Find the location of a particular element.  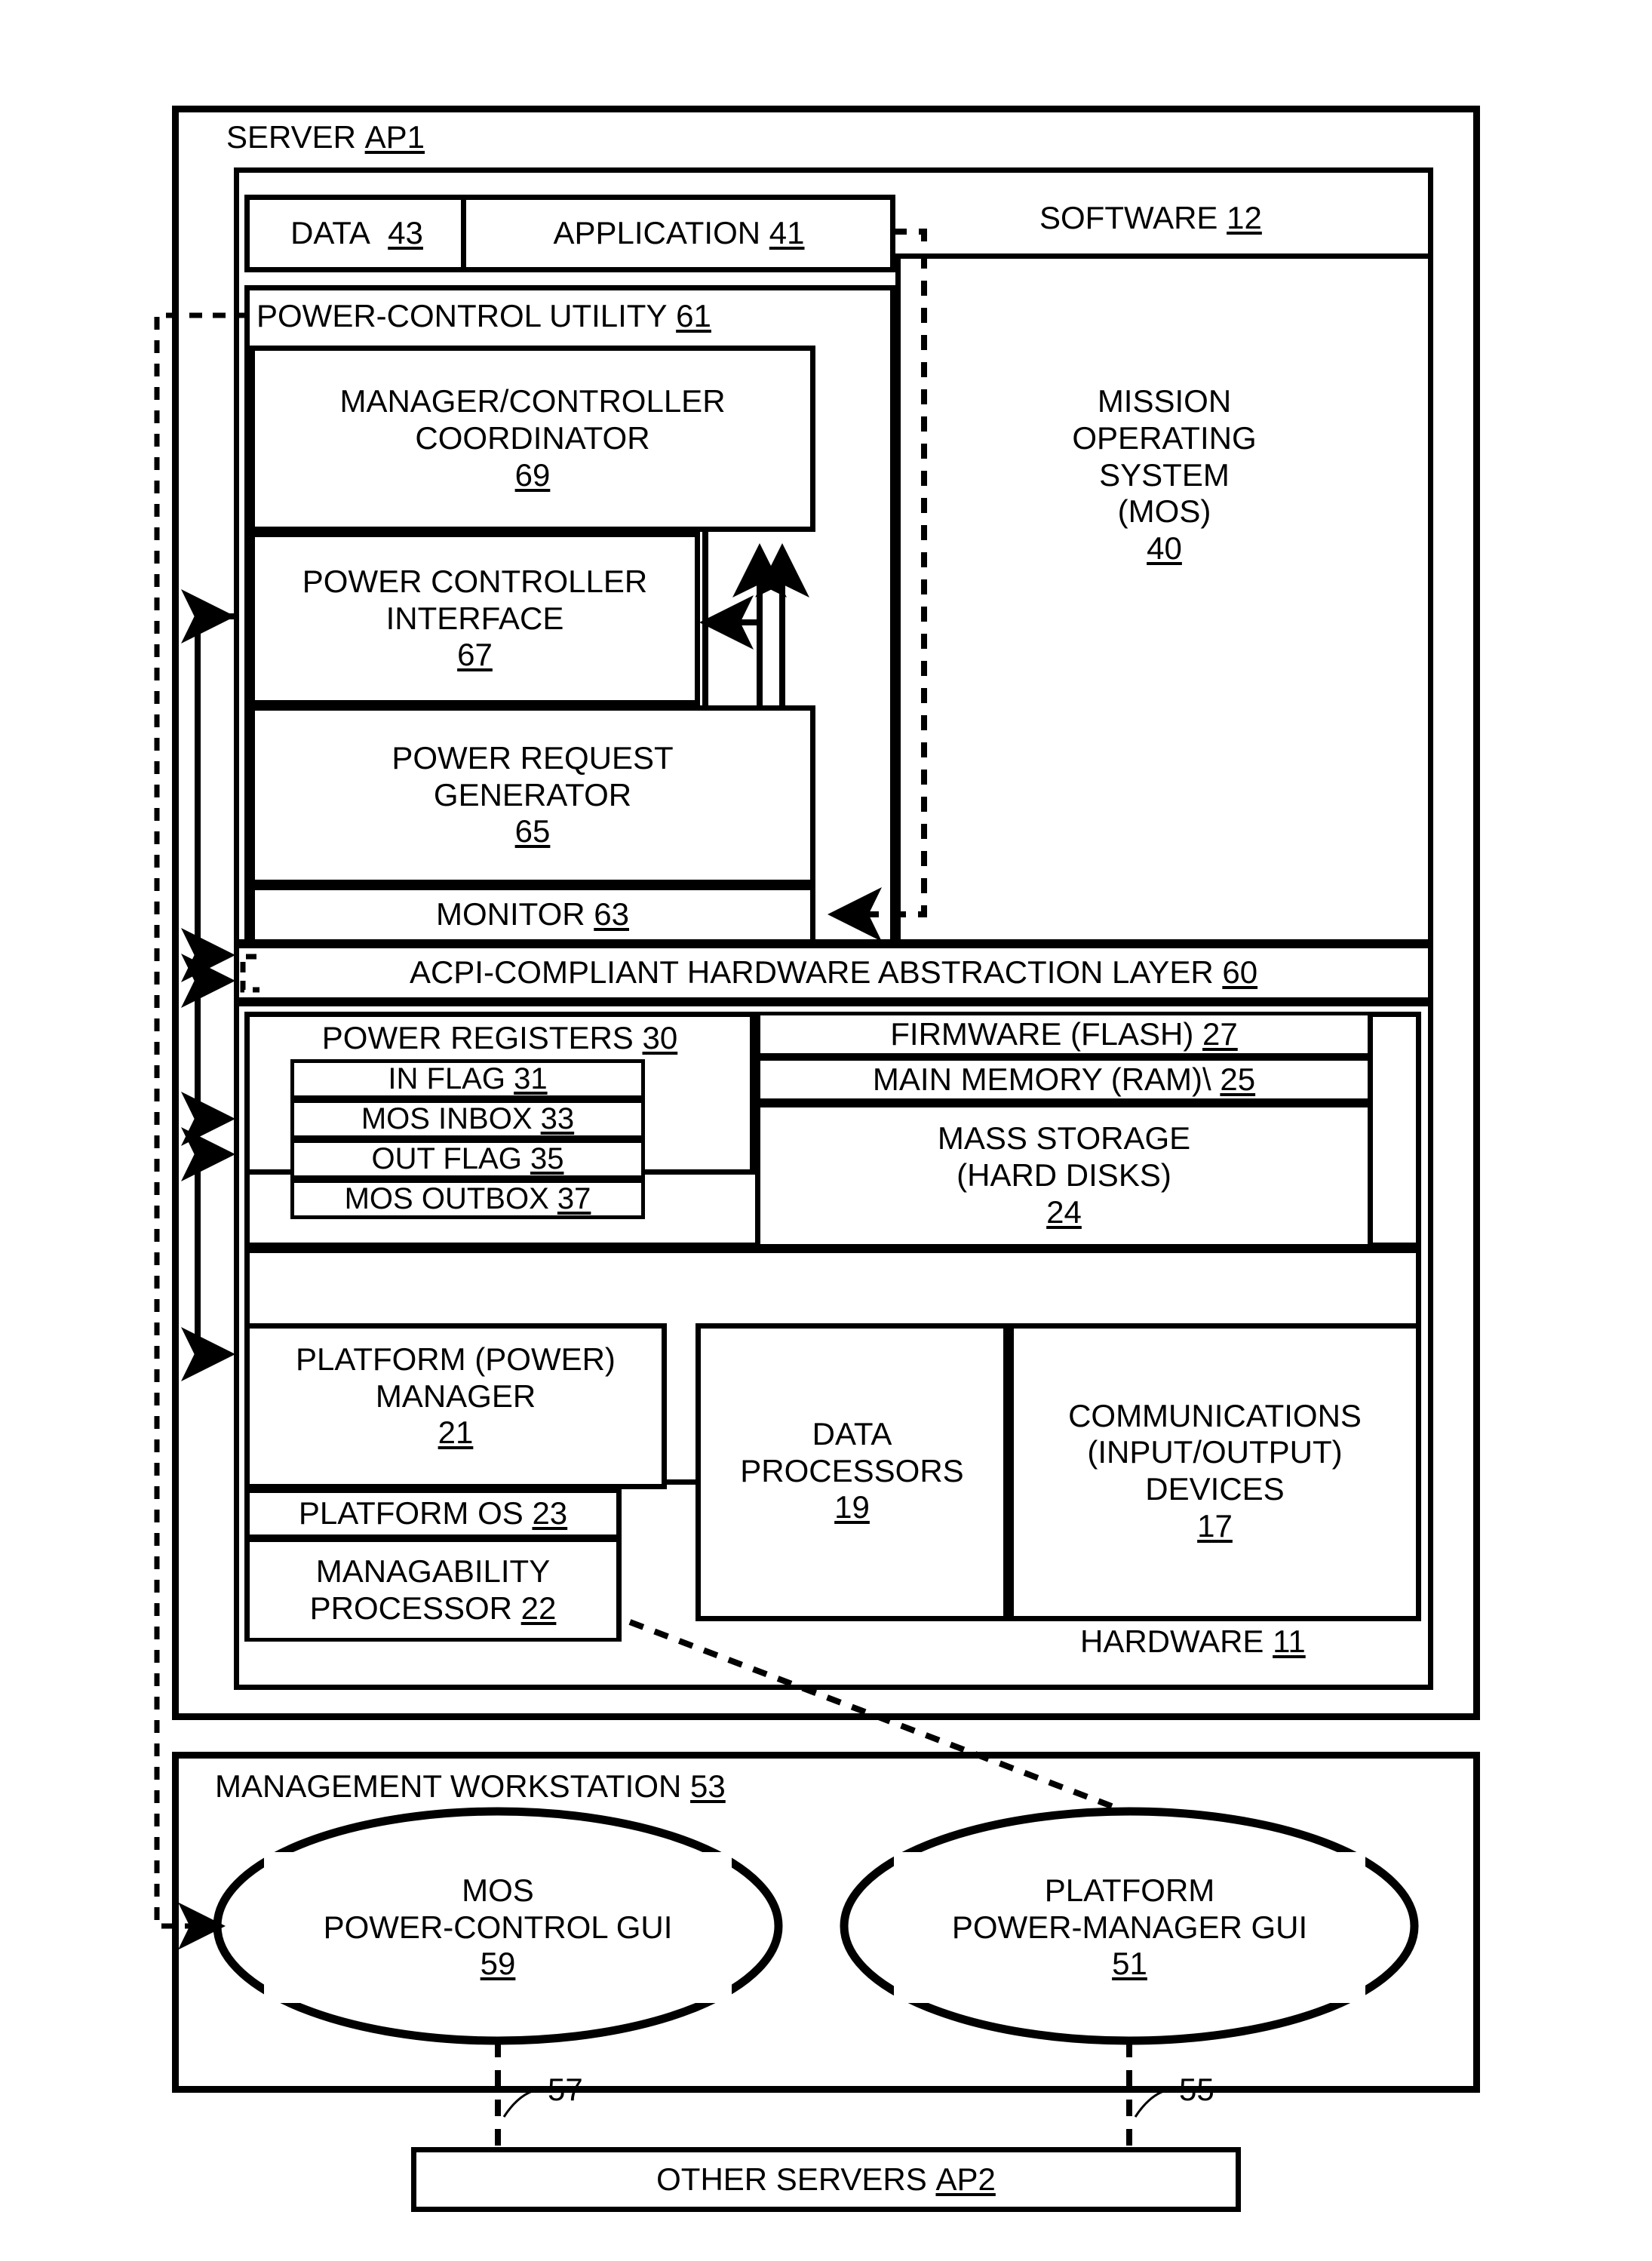

mass-storage-text: MASS STORAGE (HARD DISKS) 24 is located at coordinates (1064, 1175).